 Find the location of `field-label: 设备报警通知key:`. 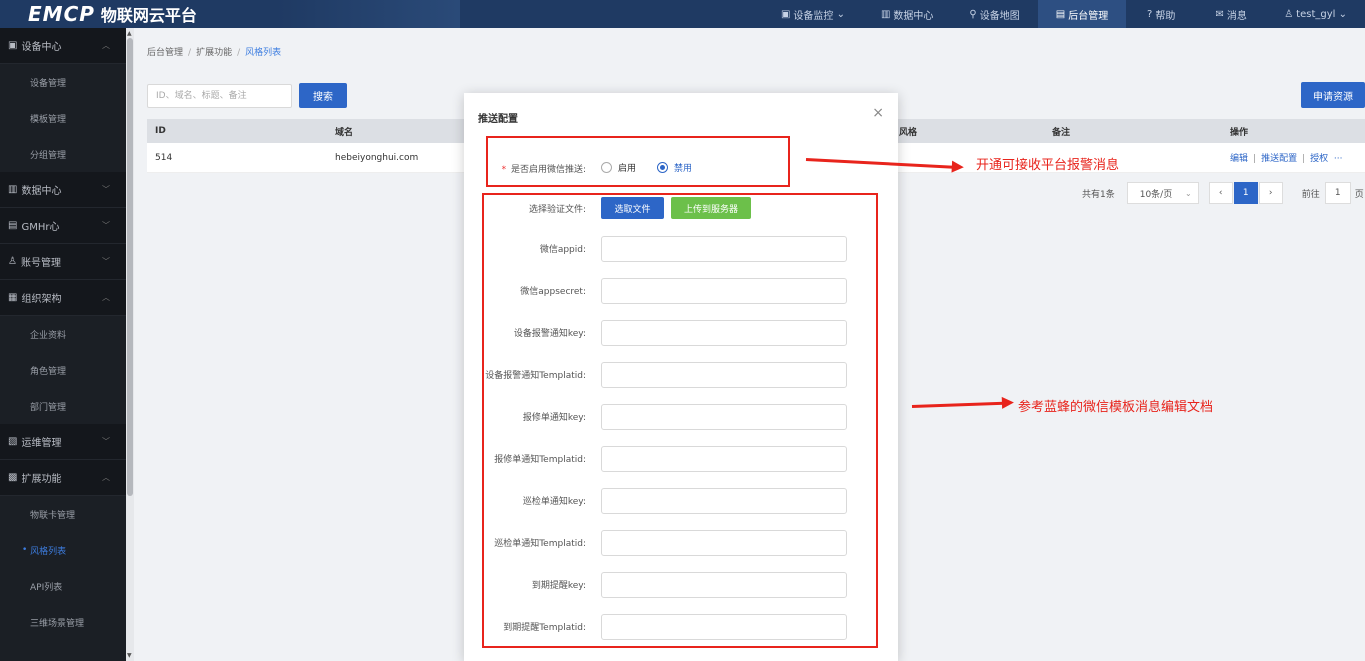

field-label: 设备报警通知key: is located at coordinates (549, 334).